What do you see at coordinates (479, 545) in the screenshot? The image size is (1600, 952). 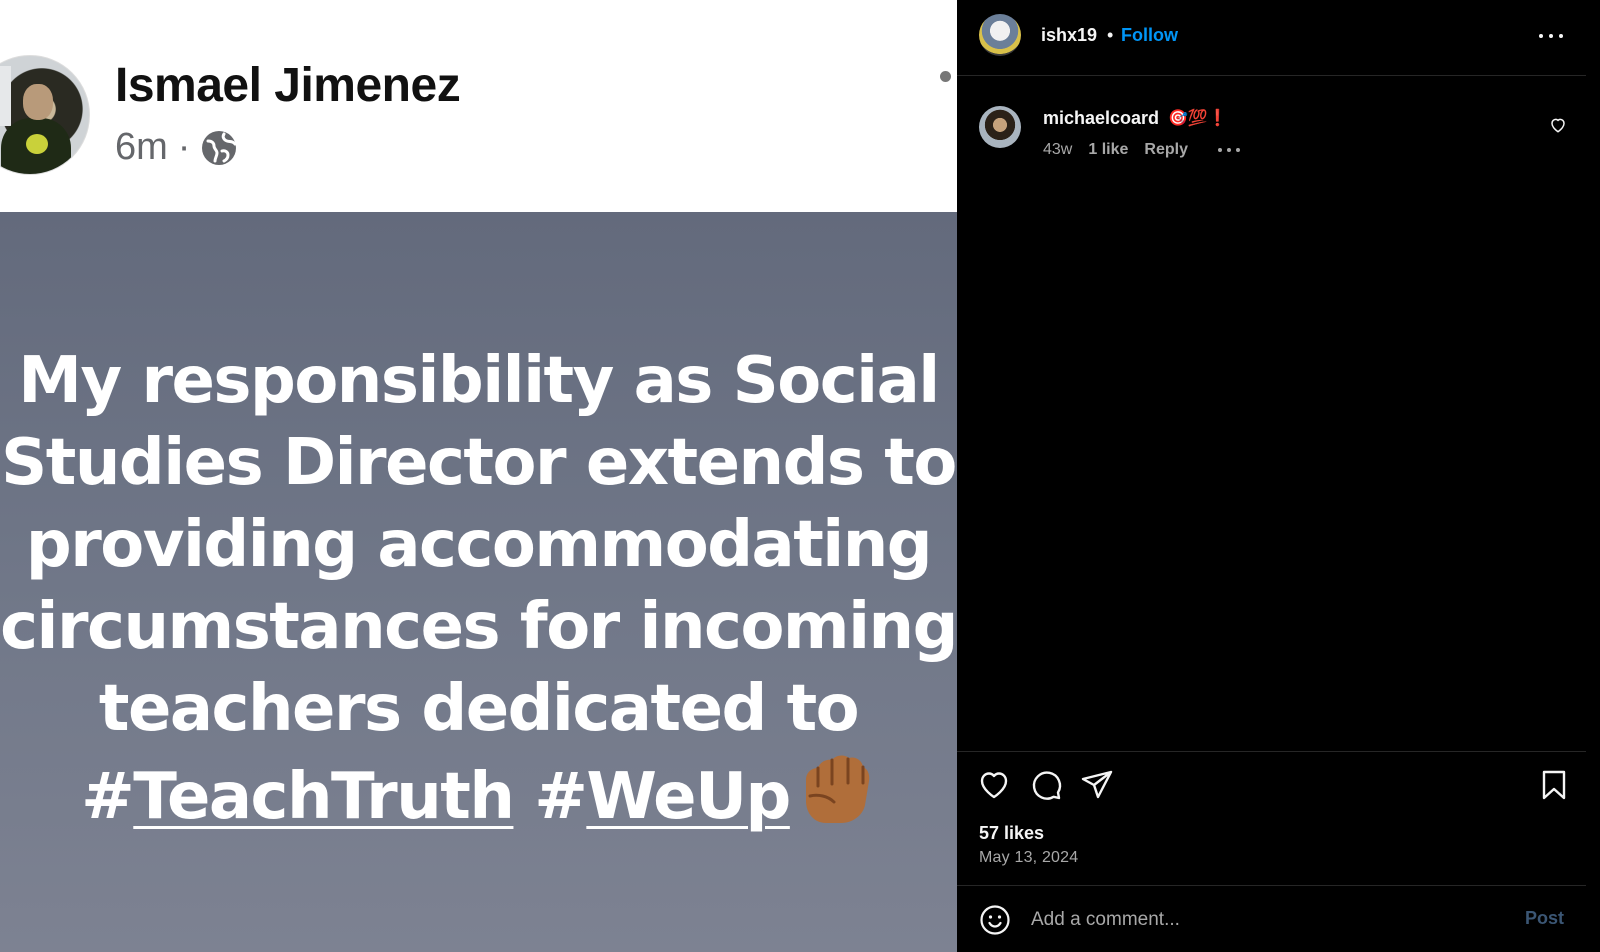 I see `post-text-line: providing accommodating` at bounding box center [479, 545].